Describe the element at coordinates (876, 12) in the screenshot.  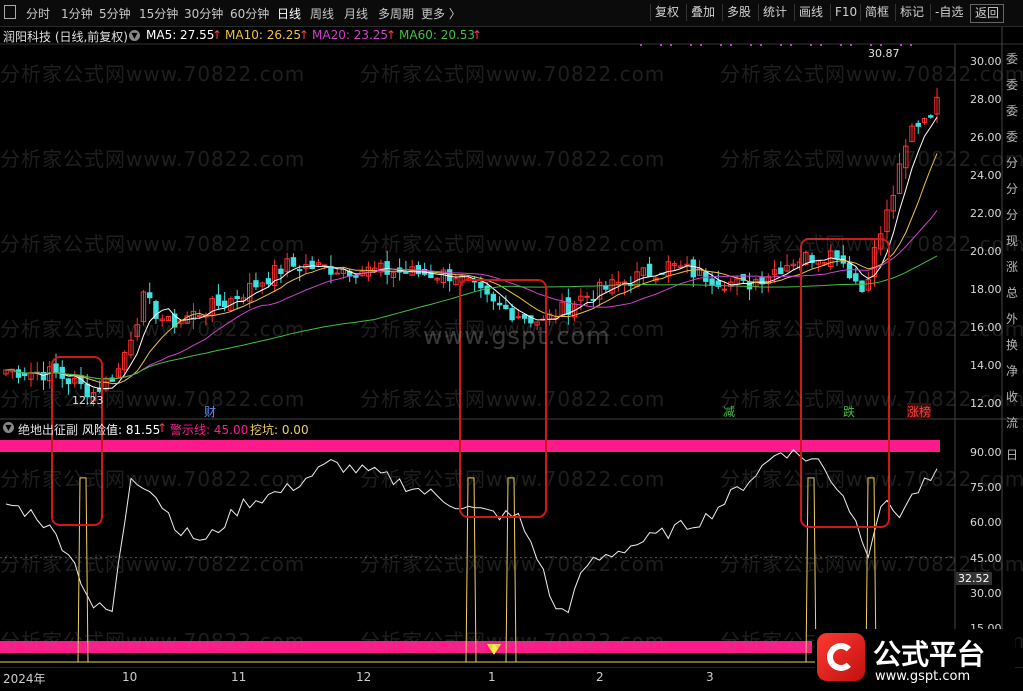
I see `simple-frame-button: 简框` at that location.